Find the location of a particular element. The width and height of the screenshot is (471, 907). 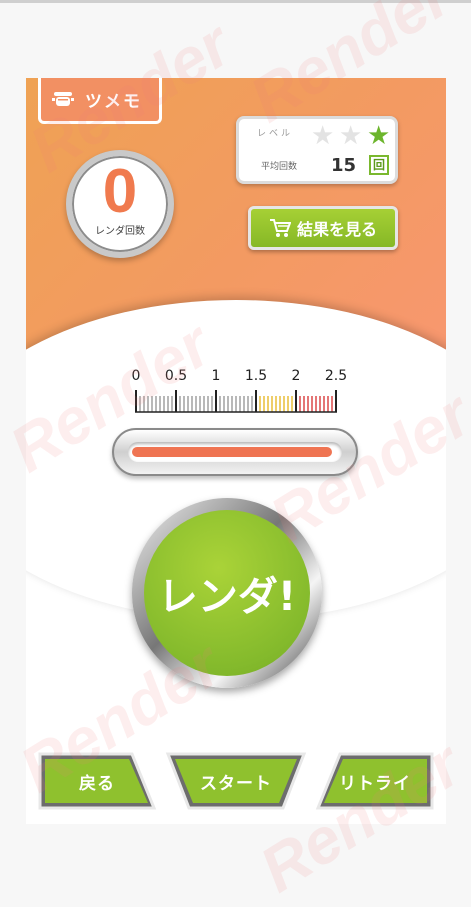

tap-count-label: レンダ回数 is located at coordinates (120, 231).